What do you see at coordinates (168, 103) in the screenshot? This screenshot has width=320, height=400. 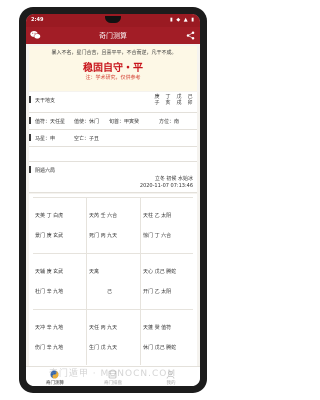 I see `tiandi-bottom: 亥` at bounding box center [168, 103].